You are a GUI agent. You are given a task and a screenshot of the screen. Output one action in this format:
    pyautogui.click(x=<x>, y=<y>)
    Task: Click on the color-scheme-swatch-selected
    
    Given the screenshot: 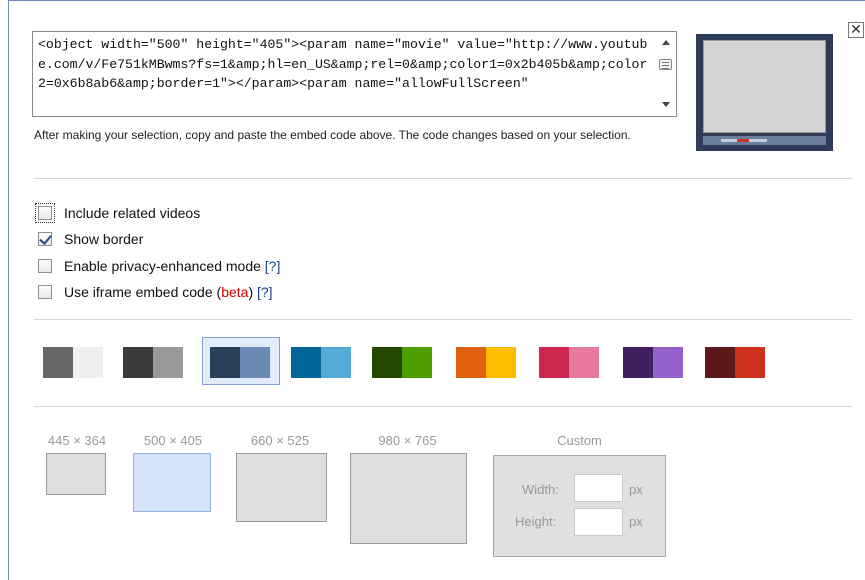 What is the action you would take?
    pyautogui.click(x=240, y=362)
    